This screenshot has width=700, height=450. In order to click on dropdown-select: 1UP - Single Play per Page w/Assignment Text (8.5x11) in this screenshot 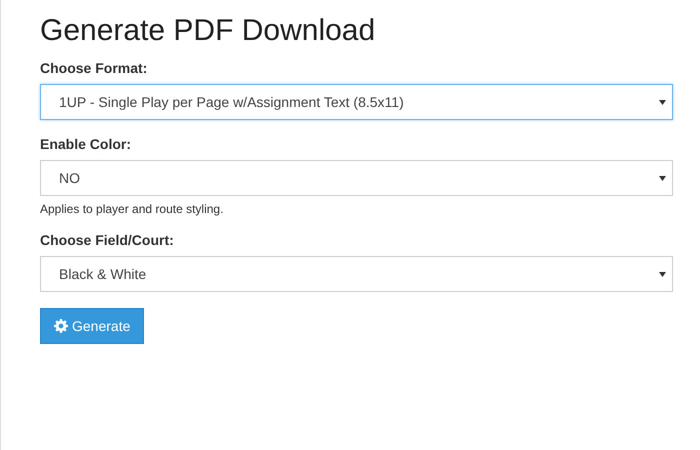, I will do `click(356, 102)`.